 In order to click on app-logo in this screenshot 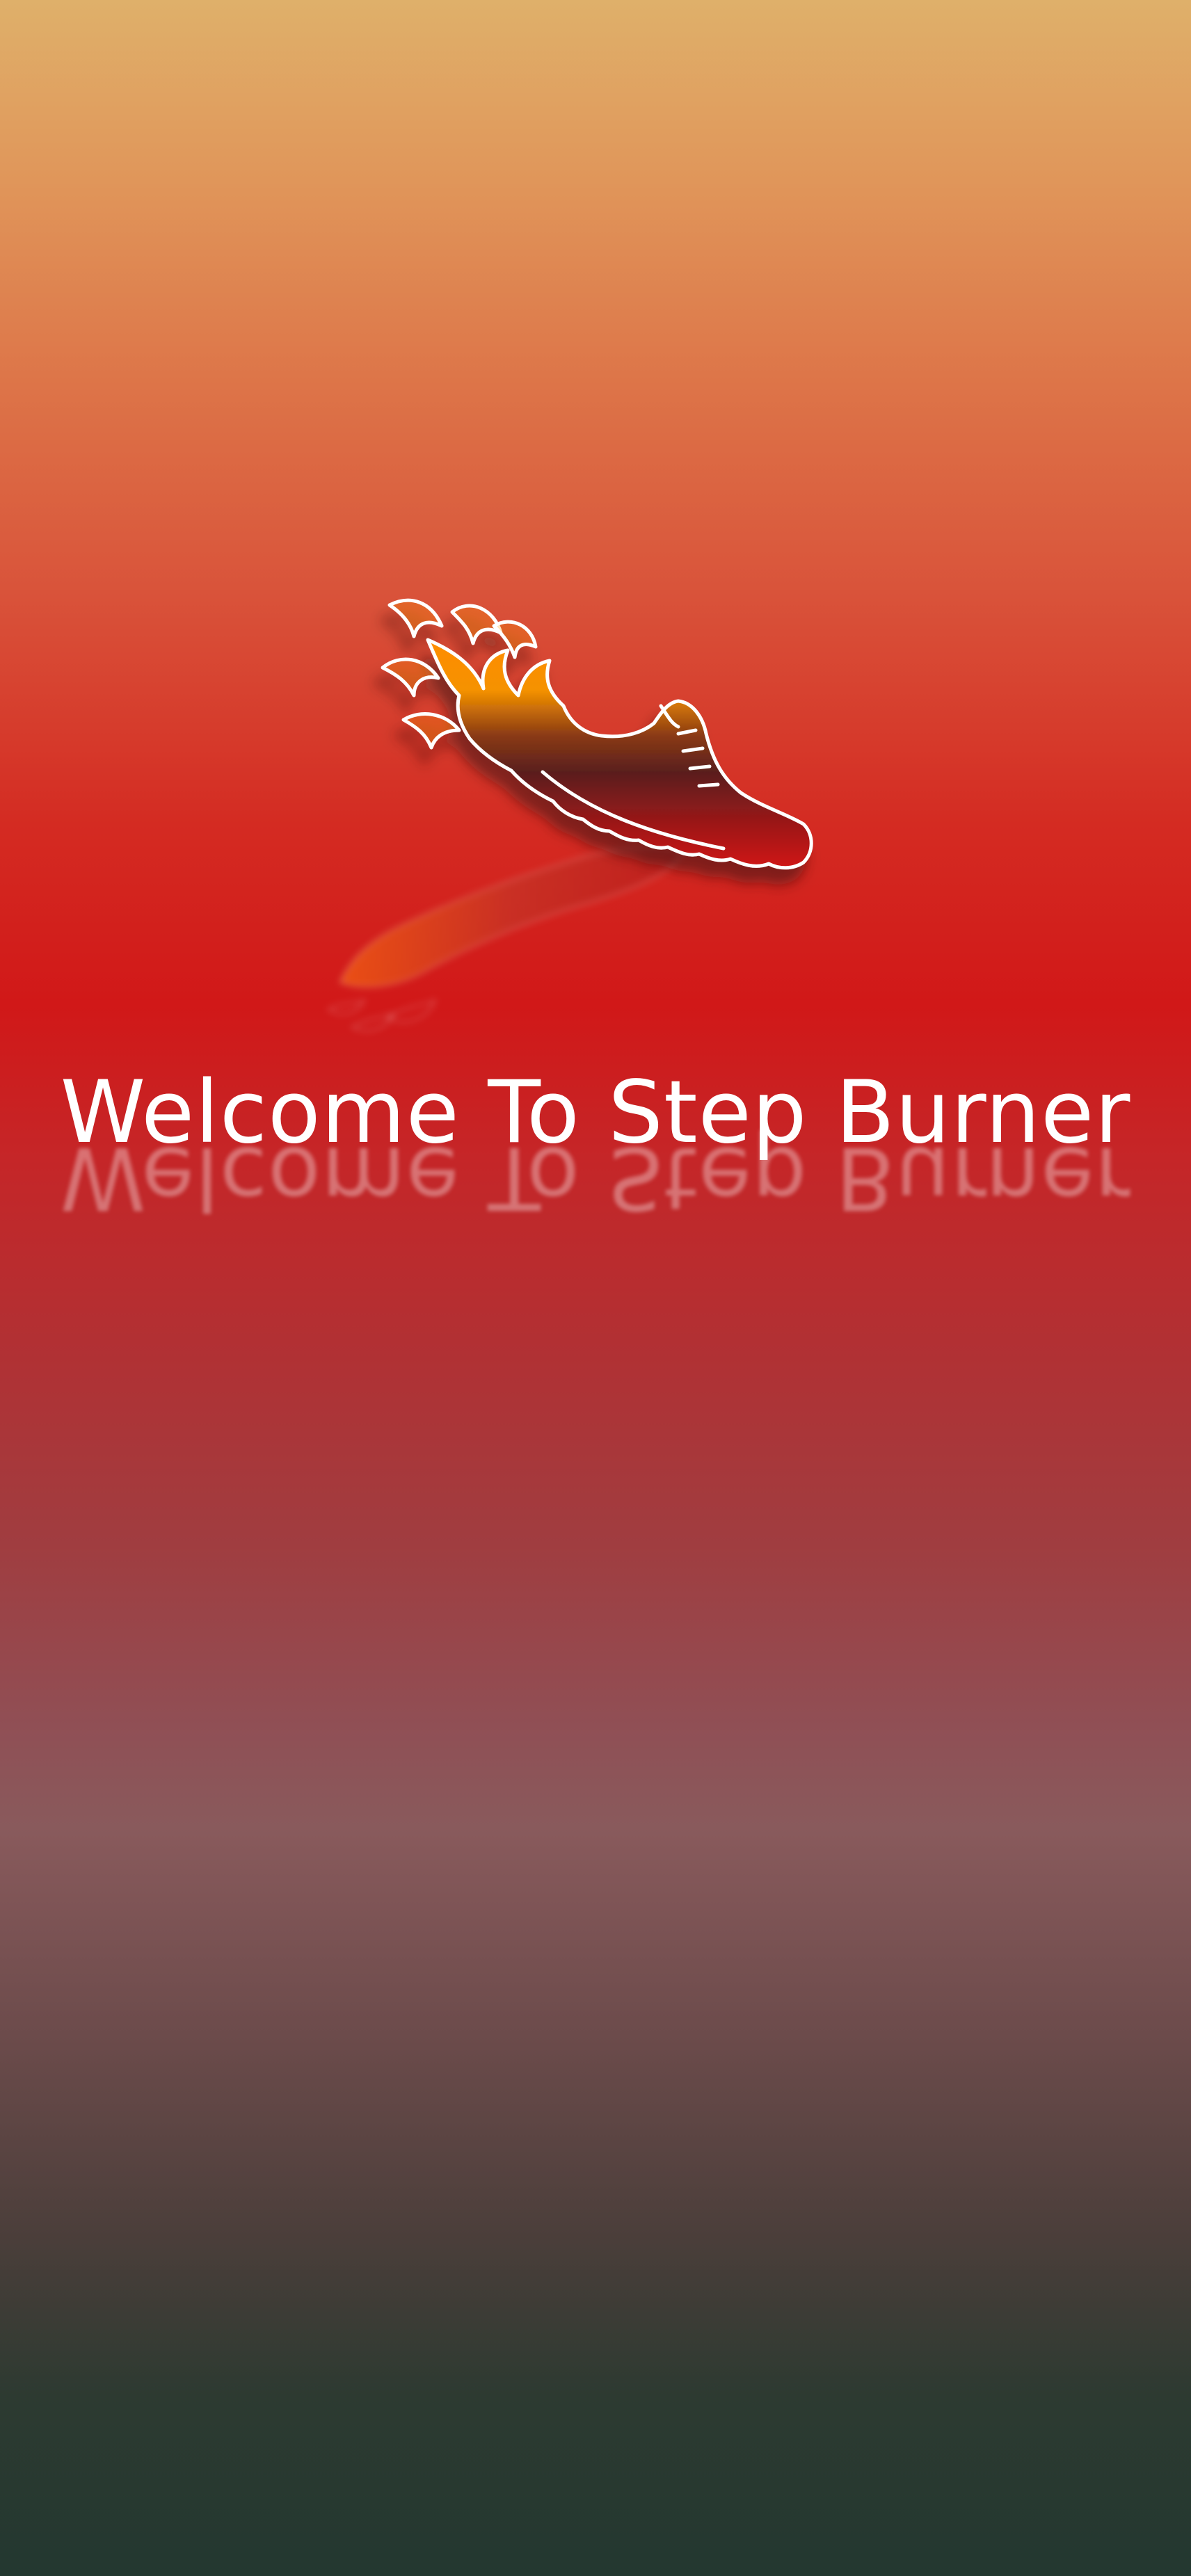, I will do `click(598, 765)`.